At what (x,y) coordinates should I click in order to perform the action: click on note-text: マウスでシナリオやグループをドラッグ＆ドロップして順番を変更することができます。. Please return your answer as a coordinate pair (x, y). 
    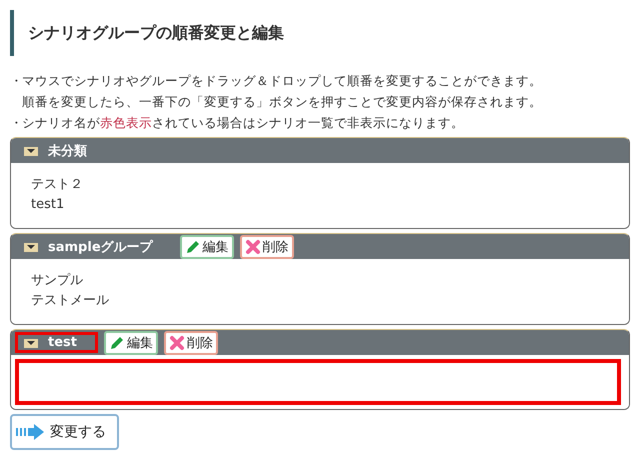
    Looking at the image, I should click on (282, 81).